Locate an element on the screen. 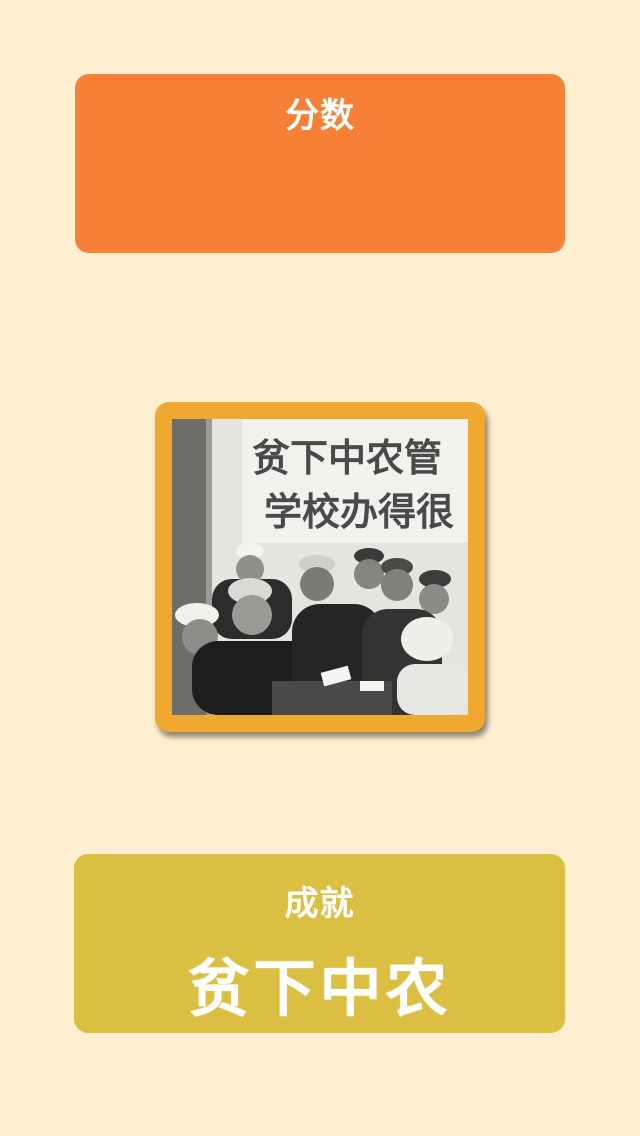 This screenshot has width=640, height=1136. achievement-title: 贫下中农 is located at coordinates (319, 988).